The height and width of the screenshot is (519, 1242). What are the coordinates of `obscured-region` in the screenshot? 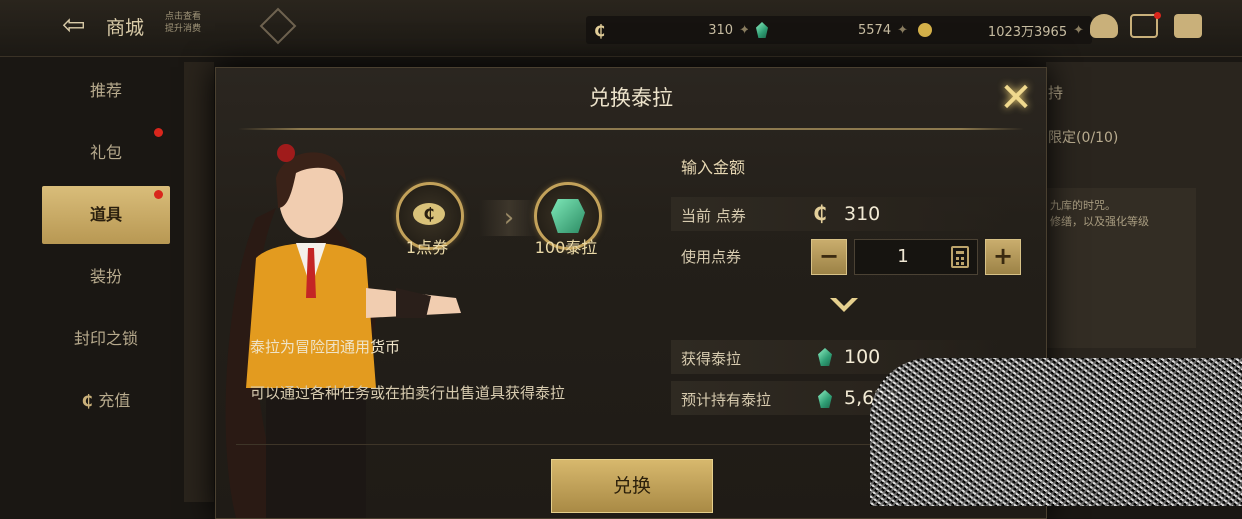 It's located at (1056, 432).